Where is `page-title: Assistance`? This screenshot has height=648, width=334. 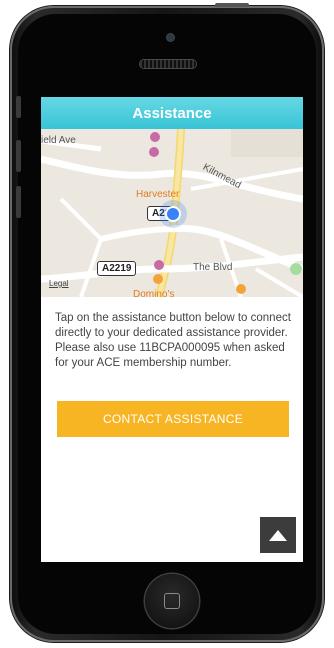 page-title: Assistance is located at coordinates (172, 113).